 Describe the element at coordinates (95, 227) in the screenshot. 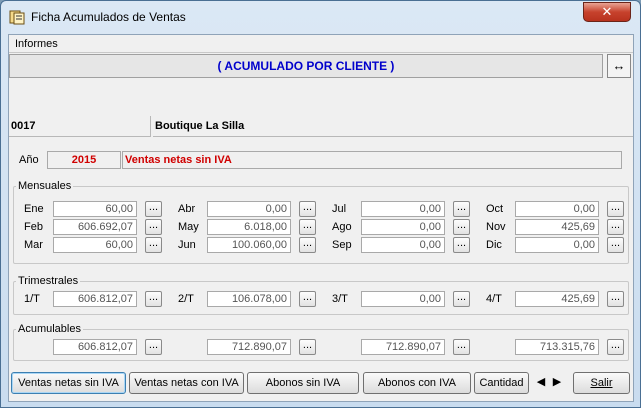

I see `month-value-feb: 606.692,07` at that location.